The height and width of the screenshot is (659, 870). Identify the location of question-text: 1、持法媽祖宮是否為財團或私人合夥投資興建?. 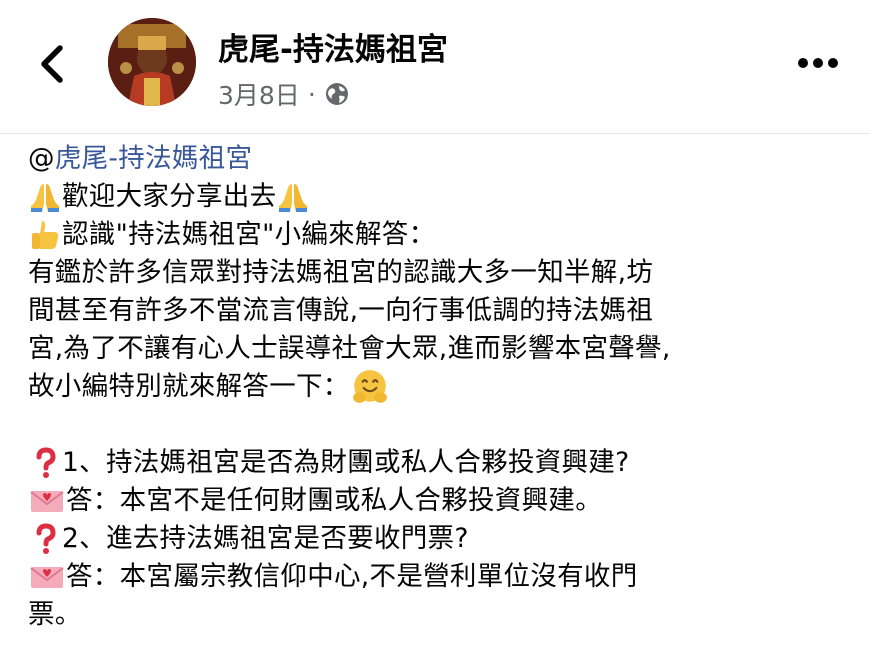
(346, 462).